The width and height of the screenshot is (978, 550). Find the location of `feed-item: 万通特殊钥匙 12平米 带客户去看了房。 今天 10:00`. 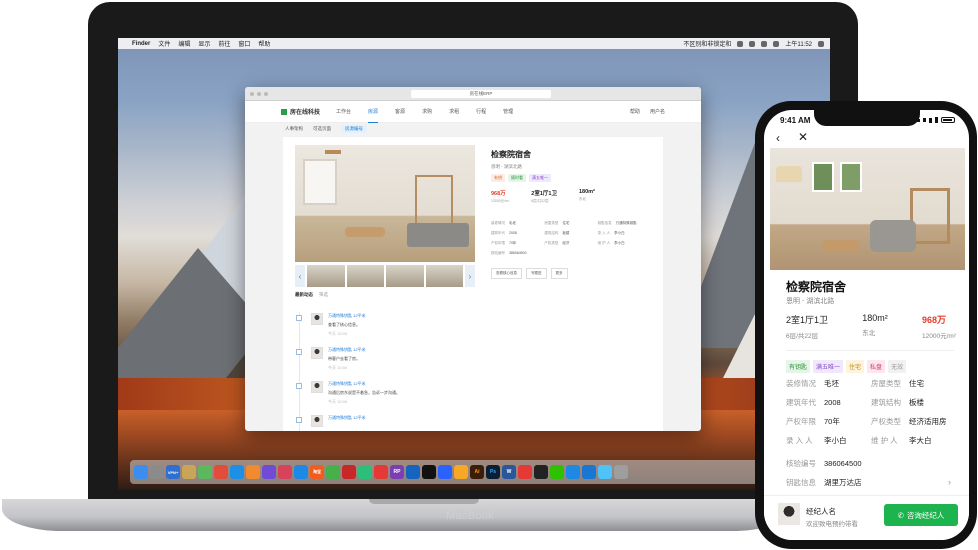

feed-item: 万通特殊钥匙 12平米 带客户去看了房。 今天 10:00 is located at coordinates (338, 359).